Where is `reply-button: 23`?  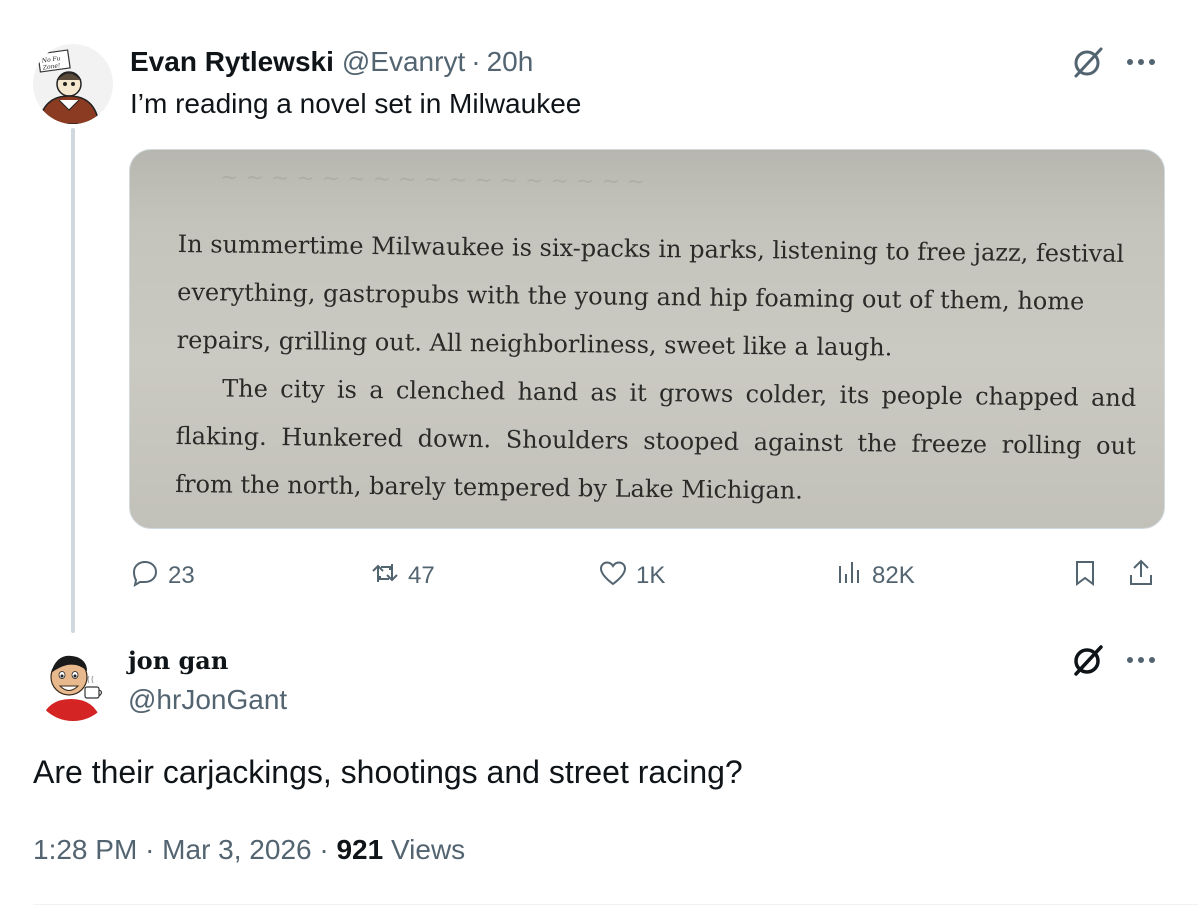
reply-button: 23 is located at coordinates (162, 576).